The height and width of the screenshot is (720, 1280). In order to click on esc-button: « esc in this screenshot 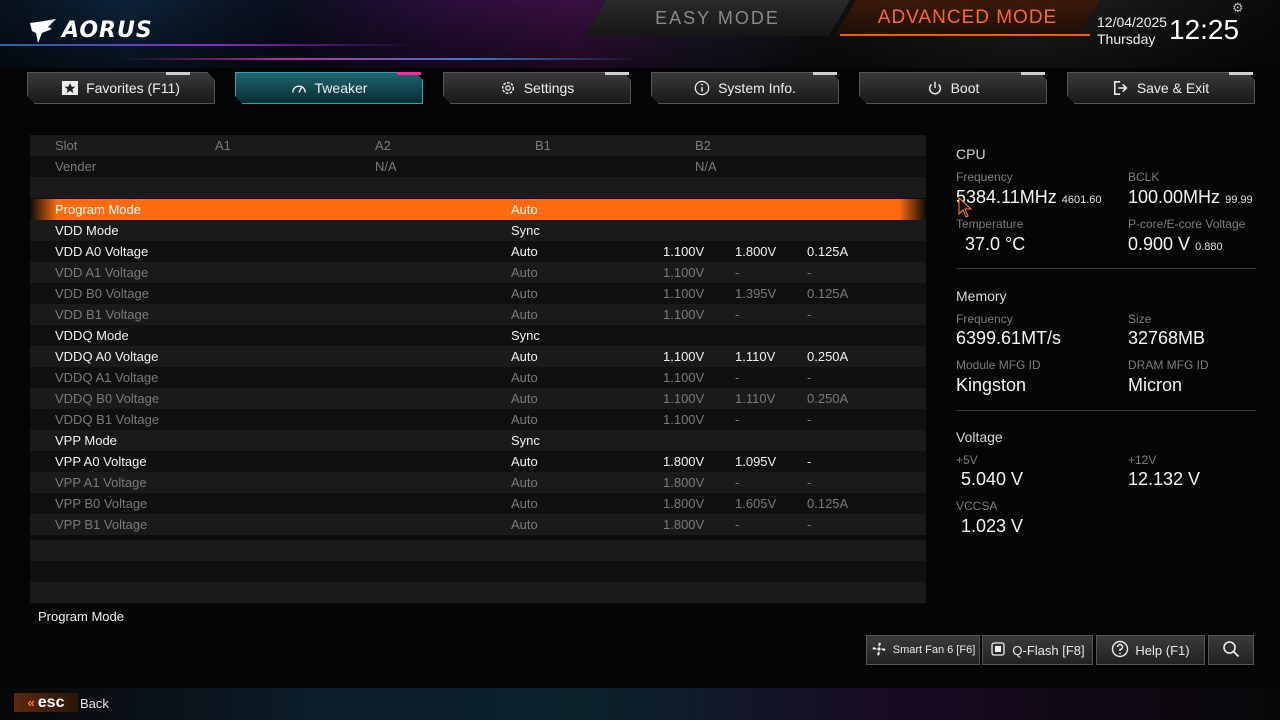, I will do `click(46, 702)`.